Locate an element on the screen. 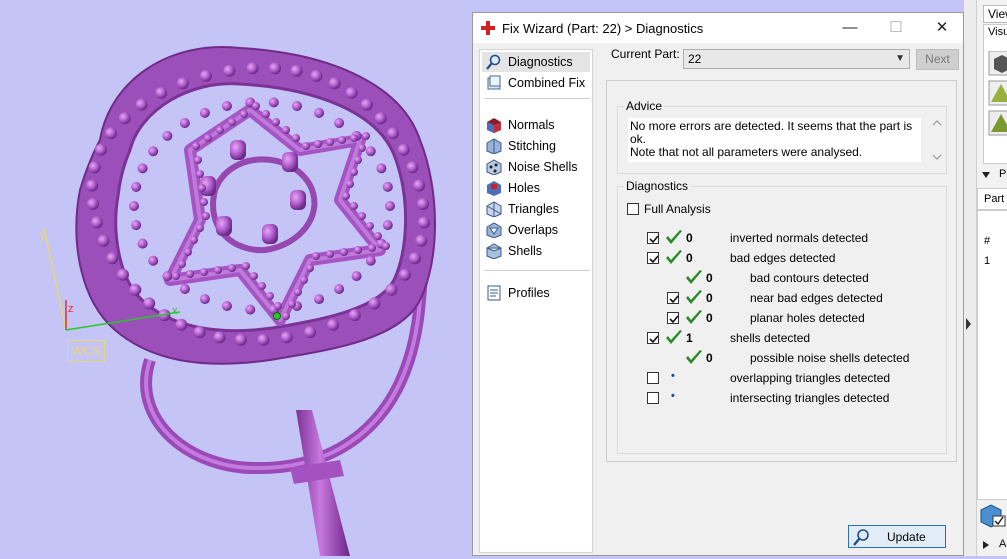  expand-triangle-icon is located at coordinates (986, 545).